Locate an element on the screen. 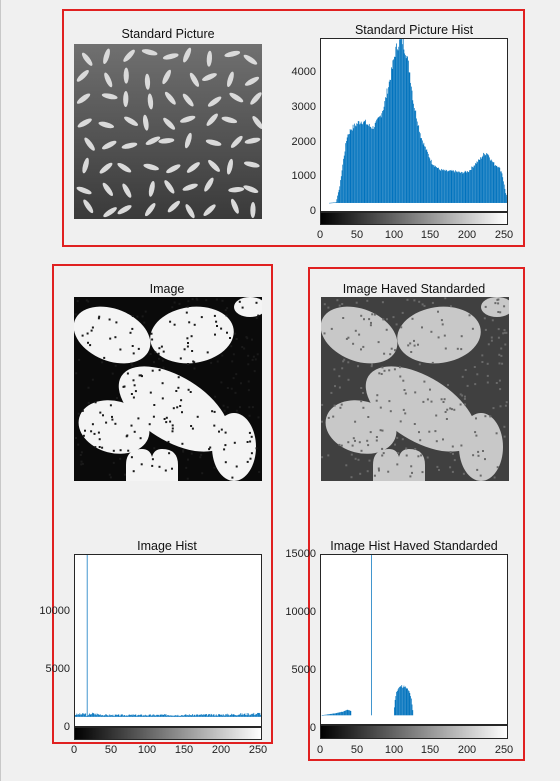 This screenshot has width=560, height=781. image-hist-standardized-ytick: 15000 is located at coordinates (300, 554).